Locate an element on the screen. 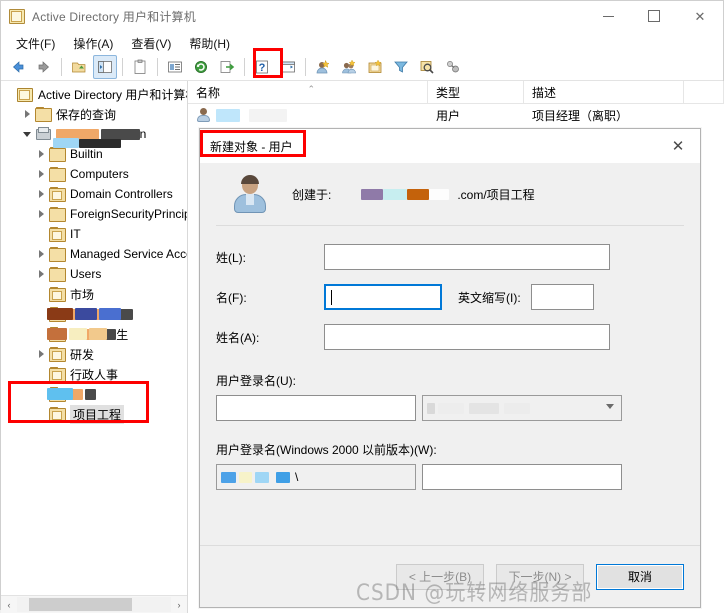 This screenshot has height=613, width=724. menubar: 文件(F) 操作(A) 查看(V) 帮助(H) is located at coordinates (362, 43).